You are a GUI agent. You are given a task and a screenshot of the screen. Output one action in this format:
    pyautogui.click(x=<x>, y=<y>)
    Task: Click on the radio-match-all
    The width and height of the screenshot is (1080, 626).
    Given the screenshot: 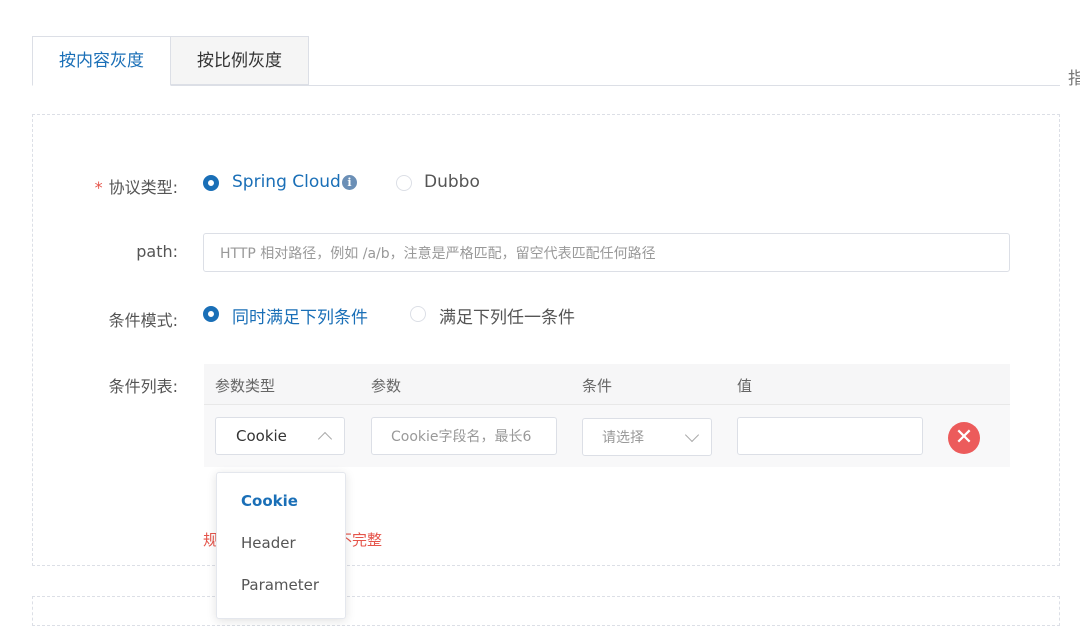 What is the action you would take?
    pyautogui.click(x=211, y=314)
    